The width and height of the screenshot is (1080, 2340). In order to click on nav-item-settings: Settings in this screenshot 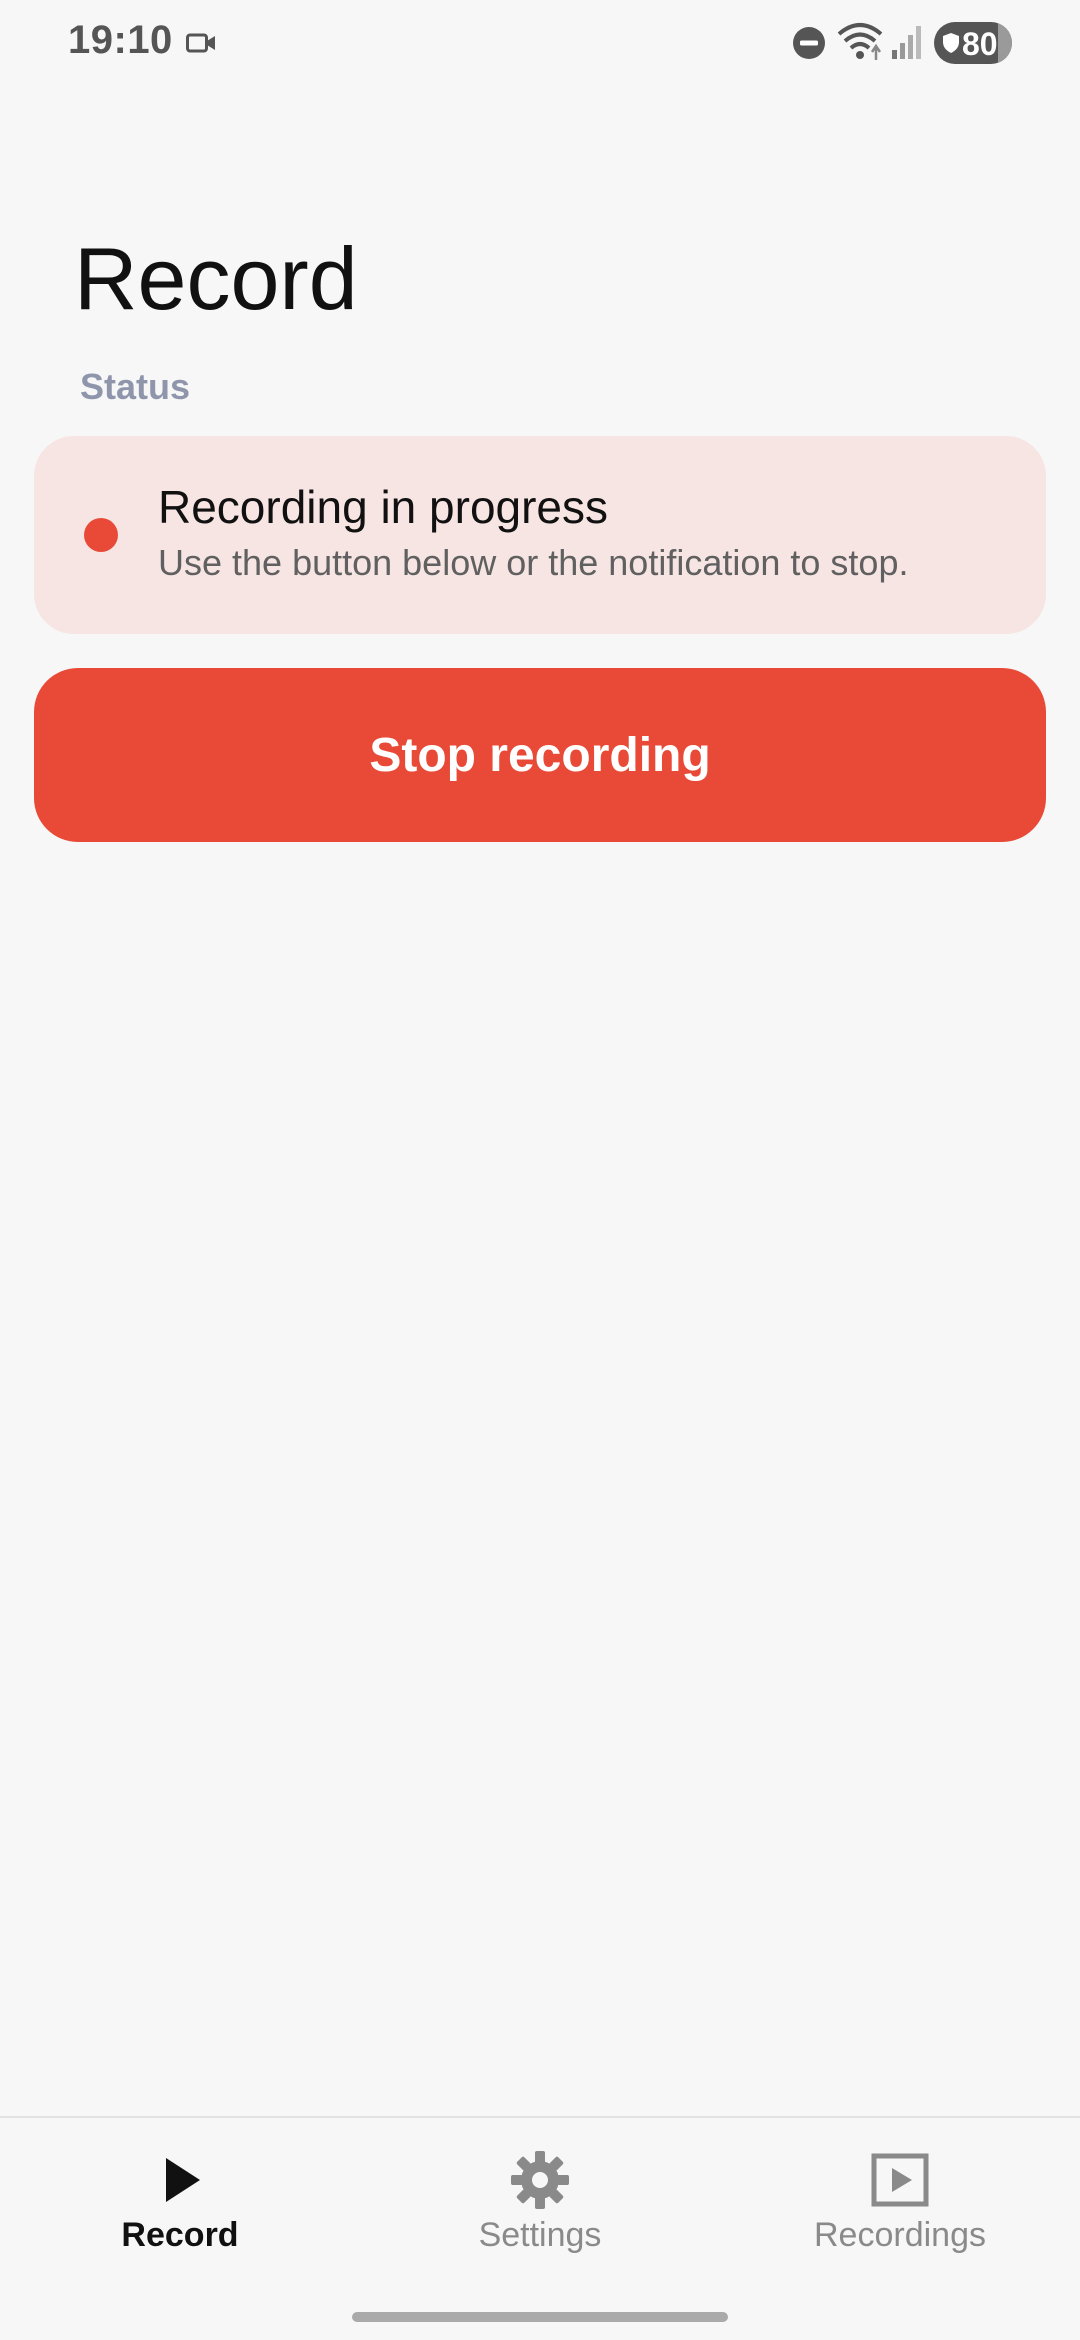, I will do `click(540, 2218)`.